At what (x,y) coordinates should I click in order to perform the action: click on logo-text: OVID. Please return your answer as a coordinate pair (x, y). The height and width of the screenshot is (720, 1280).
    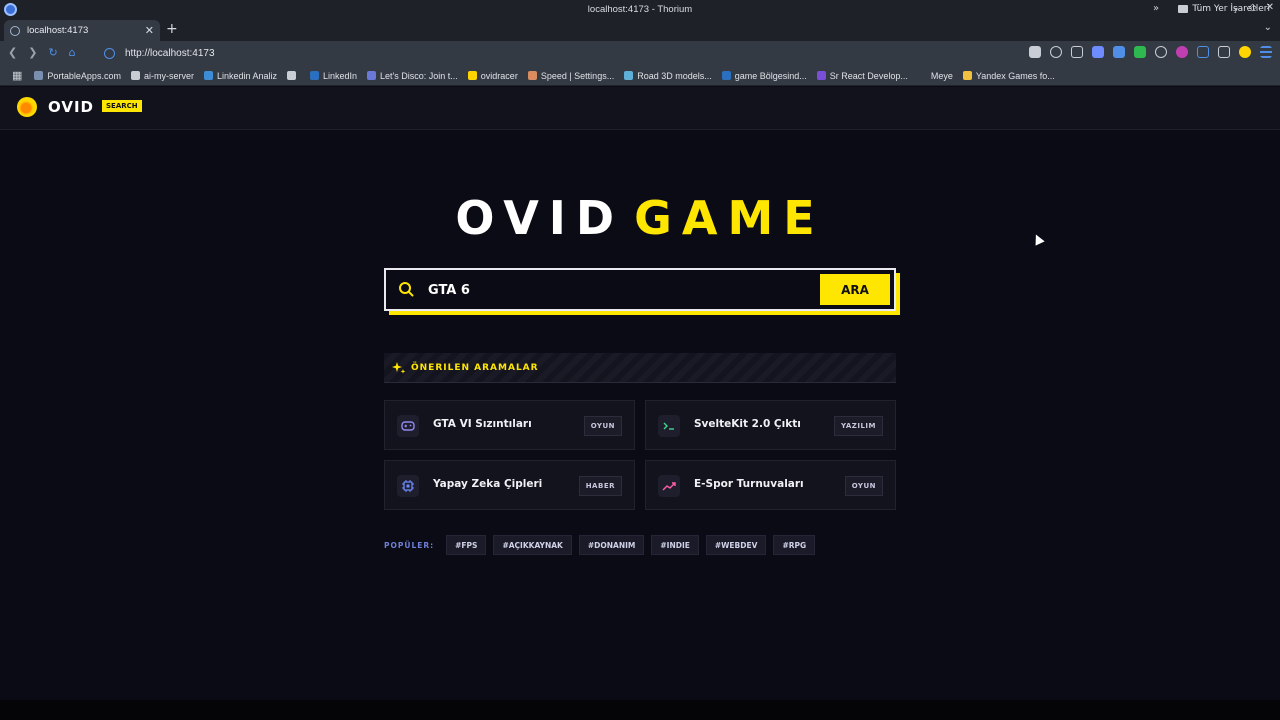
    Looking at the image, I should click on (71, 107).